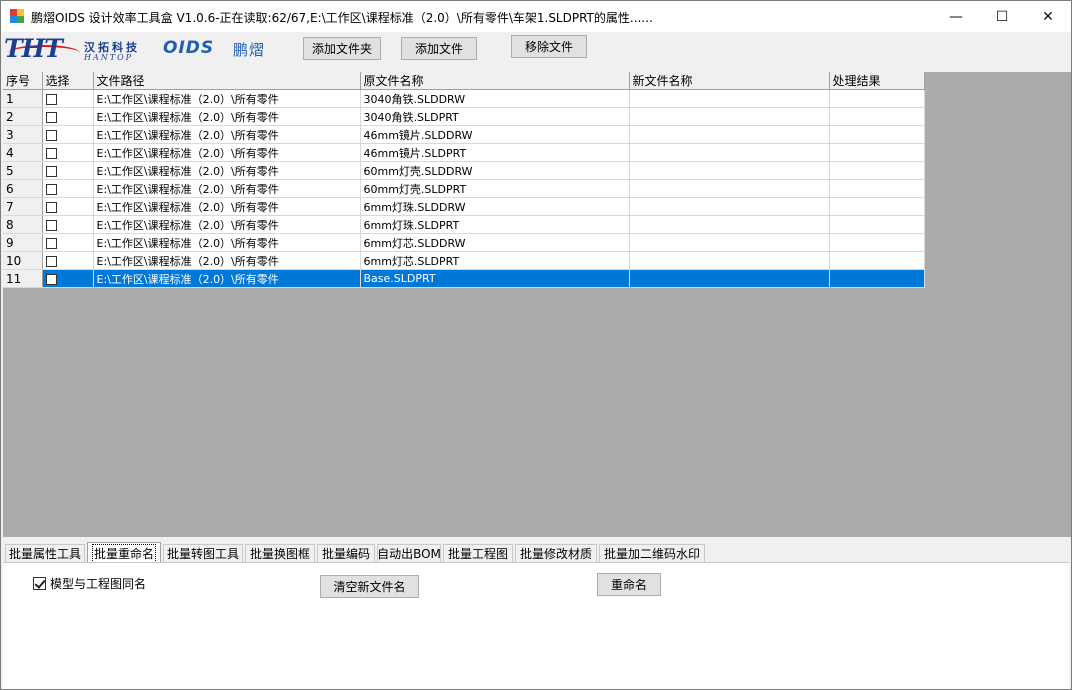 The width and height of the screenshot is (1072, 690). I want to click on original-name-cell: 60mm灯壳.SLDDRW, so click(495, 170).